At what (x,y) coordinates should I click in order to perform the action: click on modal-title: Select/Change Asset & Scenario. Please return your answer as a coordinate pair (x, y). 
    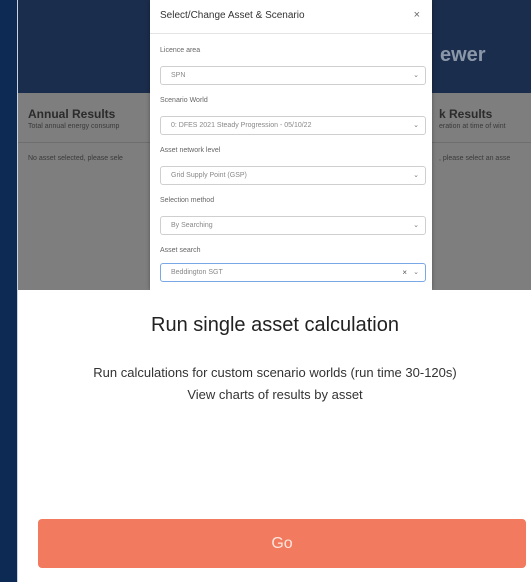
    Looking at the image, I should click on (232, 15).